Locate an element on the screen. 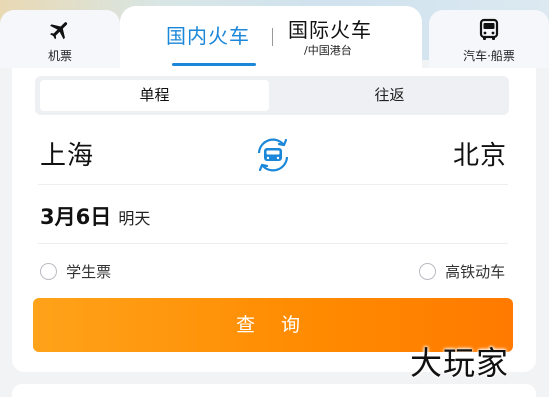 The height and width of the screenshot is (397, 549). tab-flight-label: 机票 is located at coordinates (59, 56).